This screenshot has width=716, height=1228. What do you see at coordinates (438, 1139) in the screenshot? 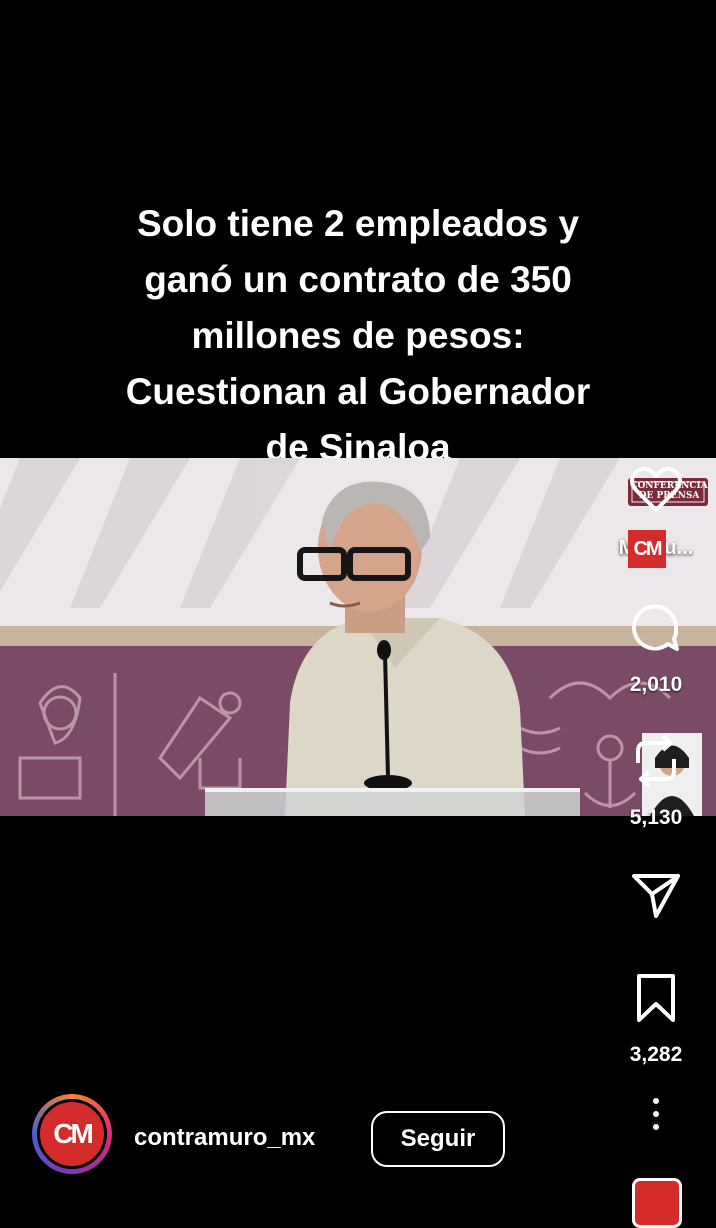
I see `follow-button: Seguir` at bounding box center [438, 1139].